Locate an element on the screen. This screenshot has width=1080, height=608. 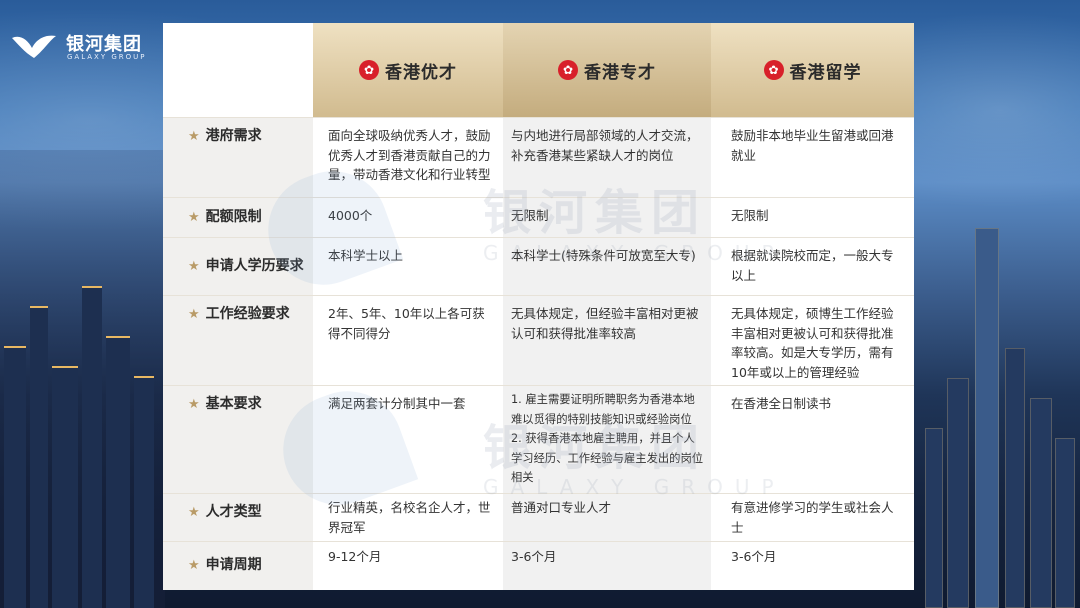
row-label: 工作经验要求 is located at coordinates (247, 314).